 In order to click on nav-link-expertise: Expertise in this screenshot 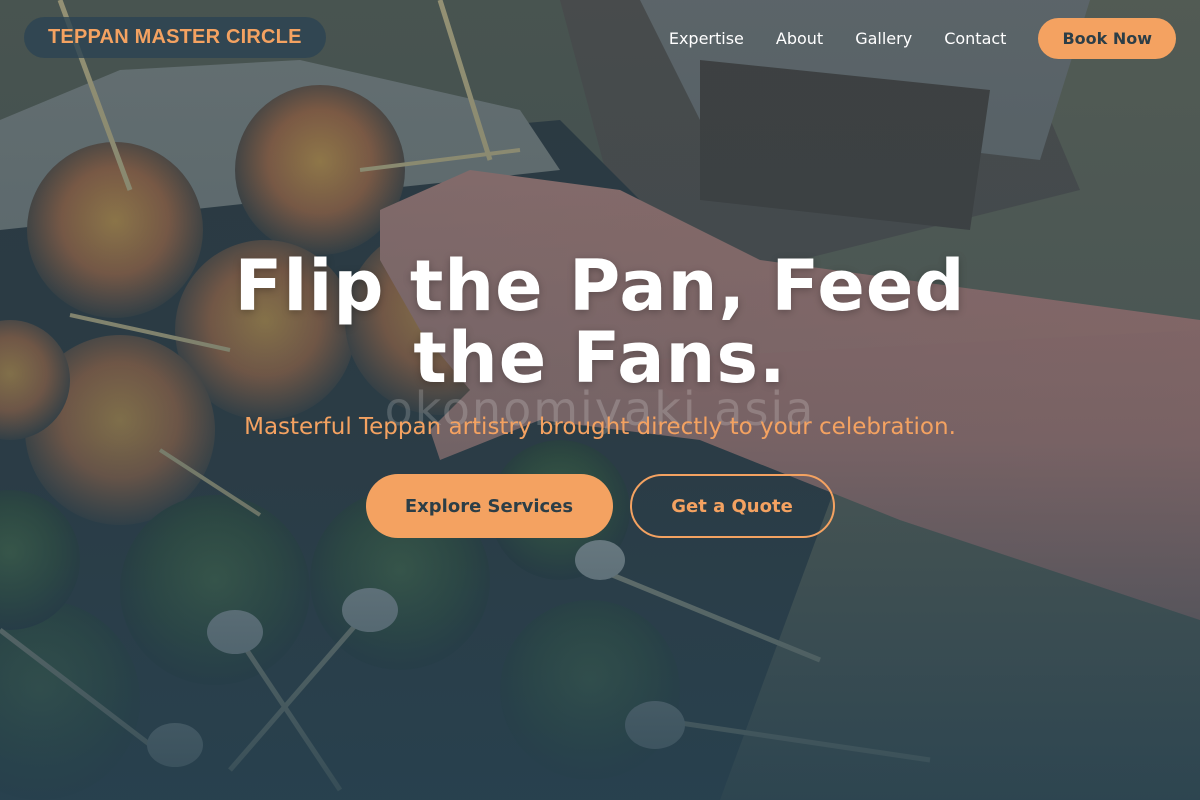, I will do `click(706, 38)`.